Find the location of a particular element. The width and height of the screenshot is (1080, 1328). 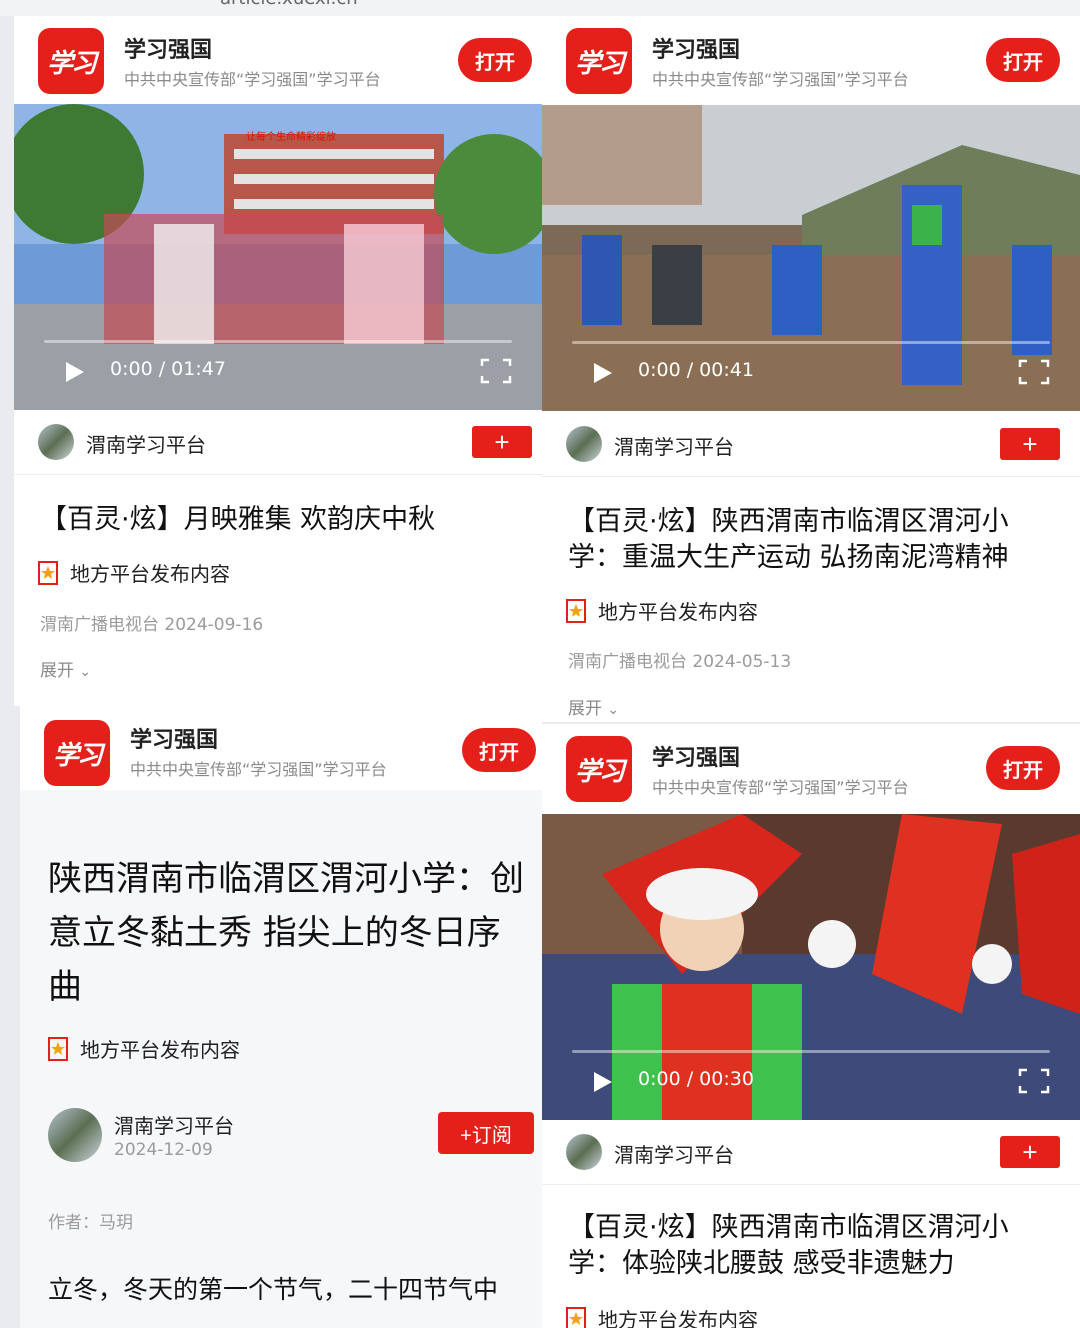

video-time: 0:00 / 01:47 is located at coordinates (168, 369).